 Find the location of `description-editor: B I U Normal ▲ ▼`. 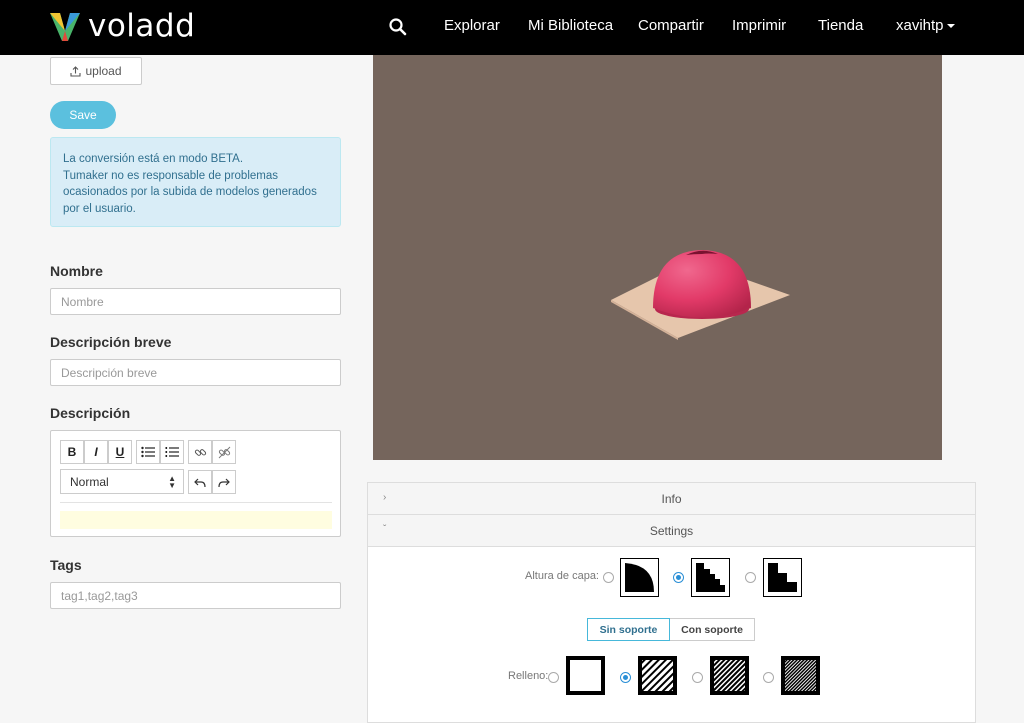

description-editor: B I U Normal ▲ ▼ is located at coordinates (195, 483).